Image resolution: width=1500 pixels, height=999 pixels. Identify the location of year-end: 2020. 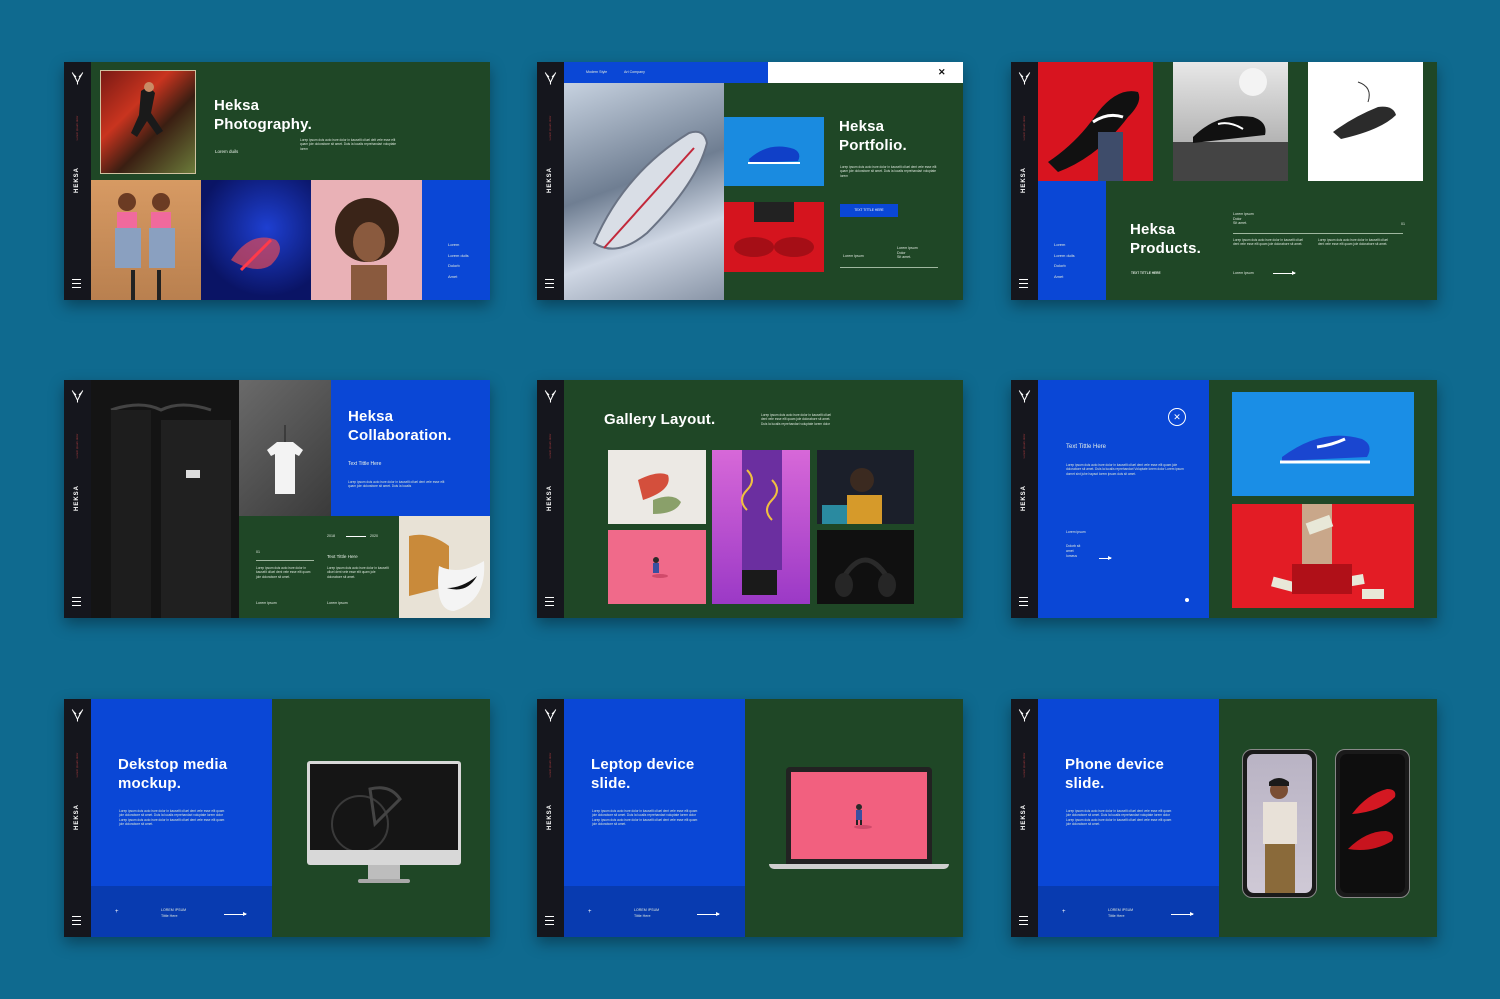
(374, 536).